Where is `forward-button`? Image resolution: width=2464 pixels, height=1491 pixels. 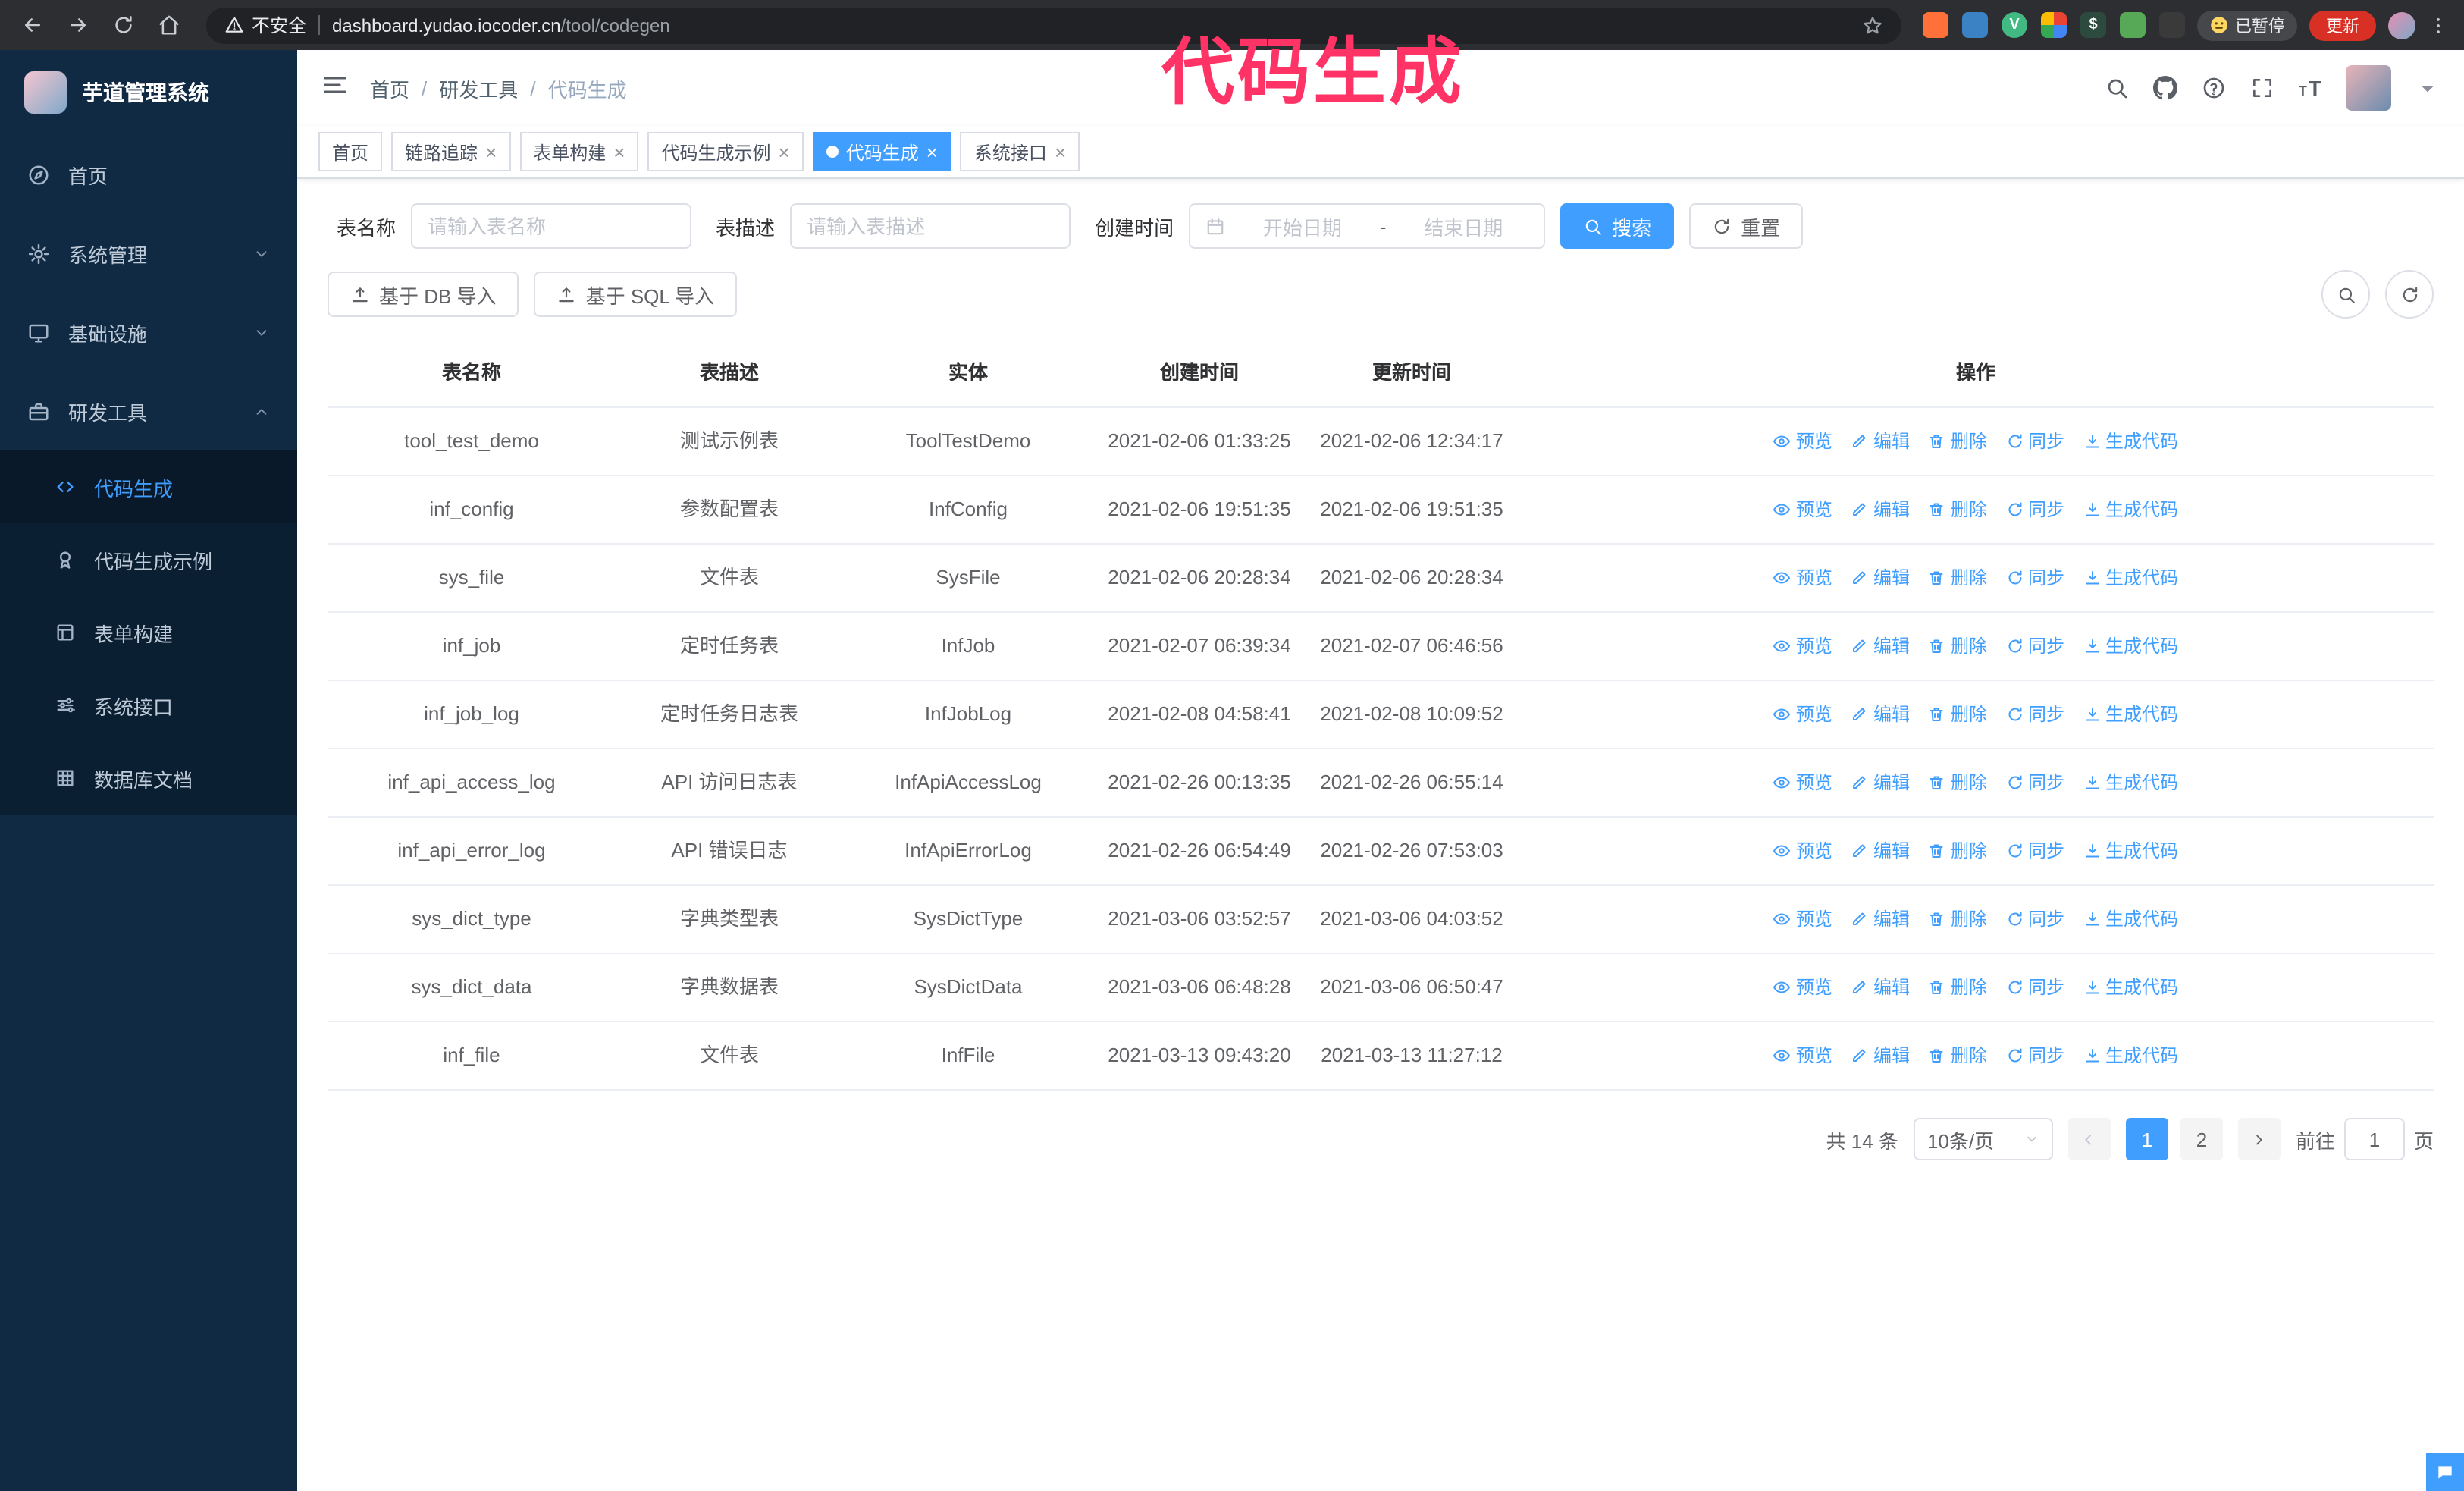 forward-button is located at coordinates (77, 25).